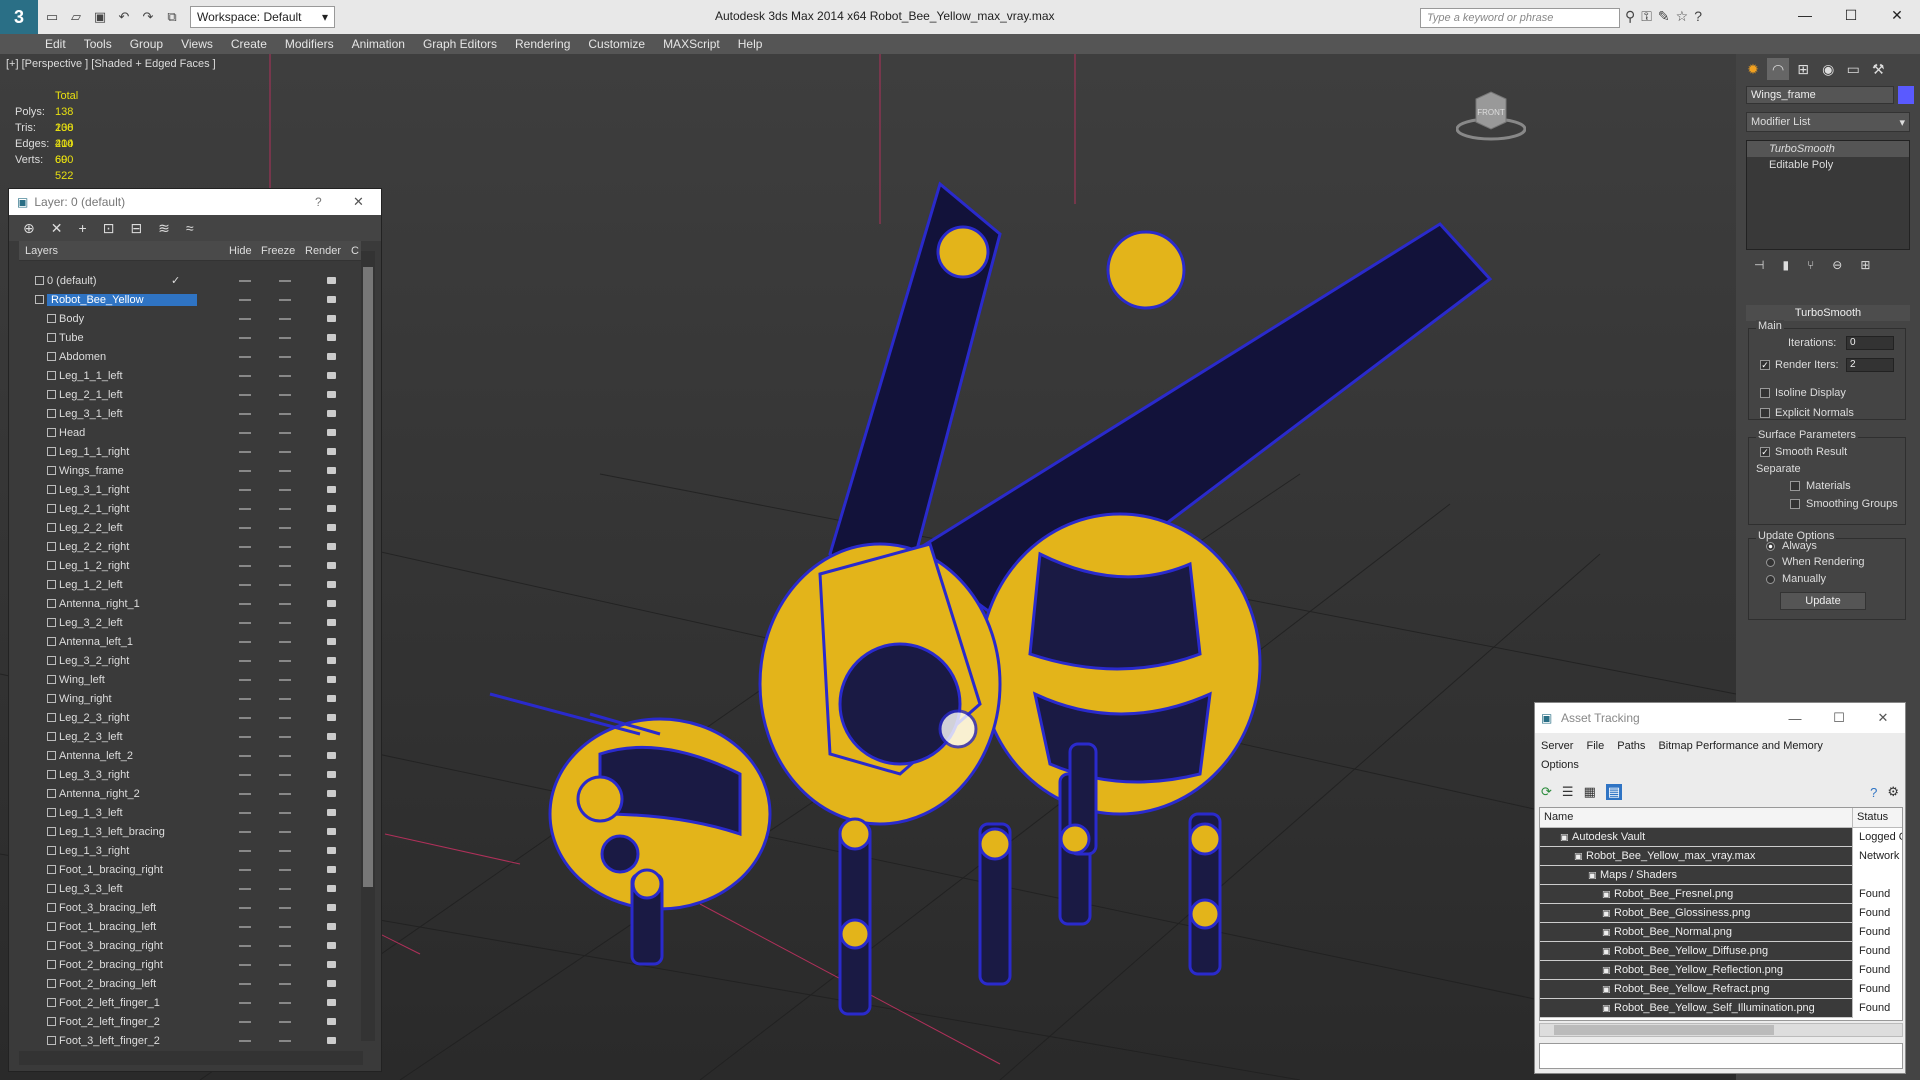 This screenshot has width=1920, height=1080. Describe the element at coordinates (82, 228) in the screenshot. I see `add-to-layer-icon: +` at that location.